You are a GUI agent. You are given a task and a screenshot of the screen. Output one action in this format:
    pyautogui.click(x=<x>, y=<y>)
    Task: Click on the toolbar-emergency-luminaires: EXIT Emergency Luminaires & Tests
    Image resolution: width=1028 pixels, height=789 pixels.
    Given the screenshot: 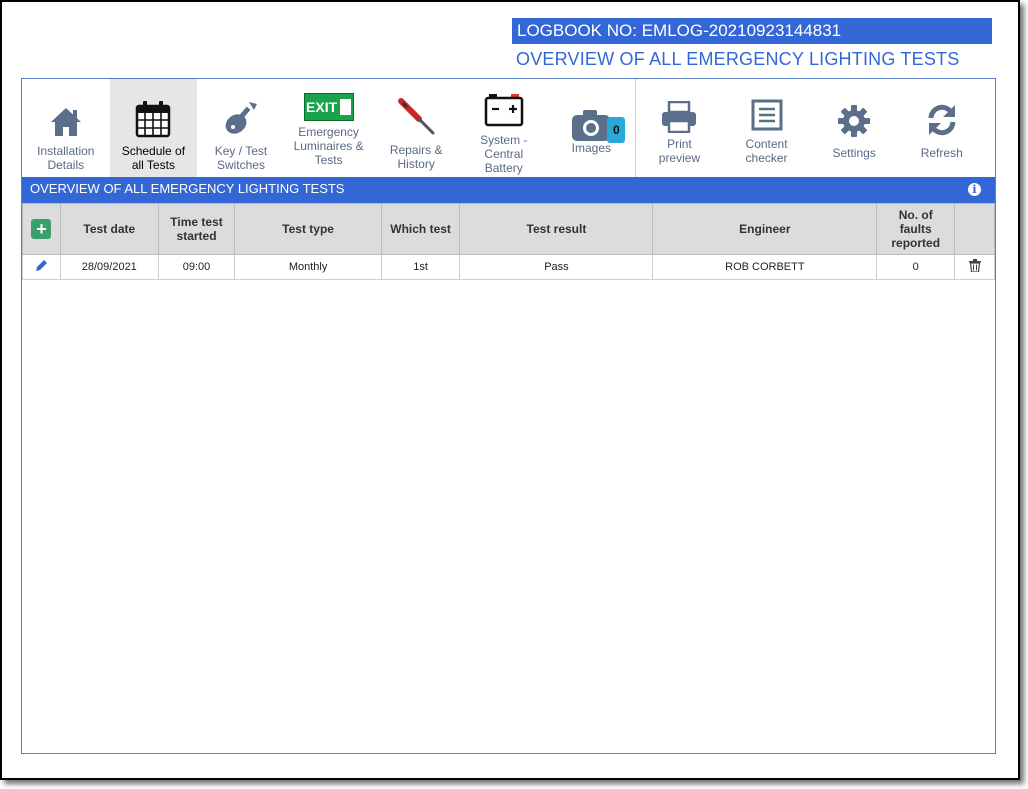 What is the action you would take?
    pyautogui.click(x=329, y=128)
    